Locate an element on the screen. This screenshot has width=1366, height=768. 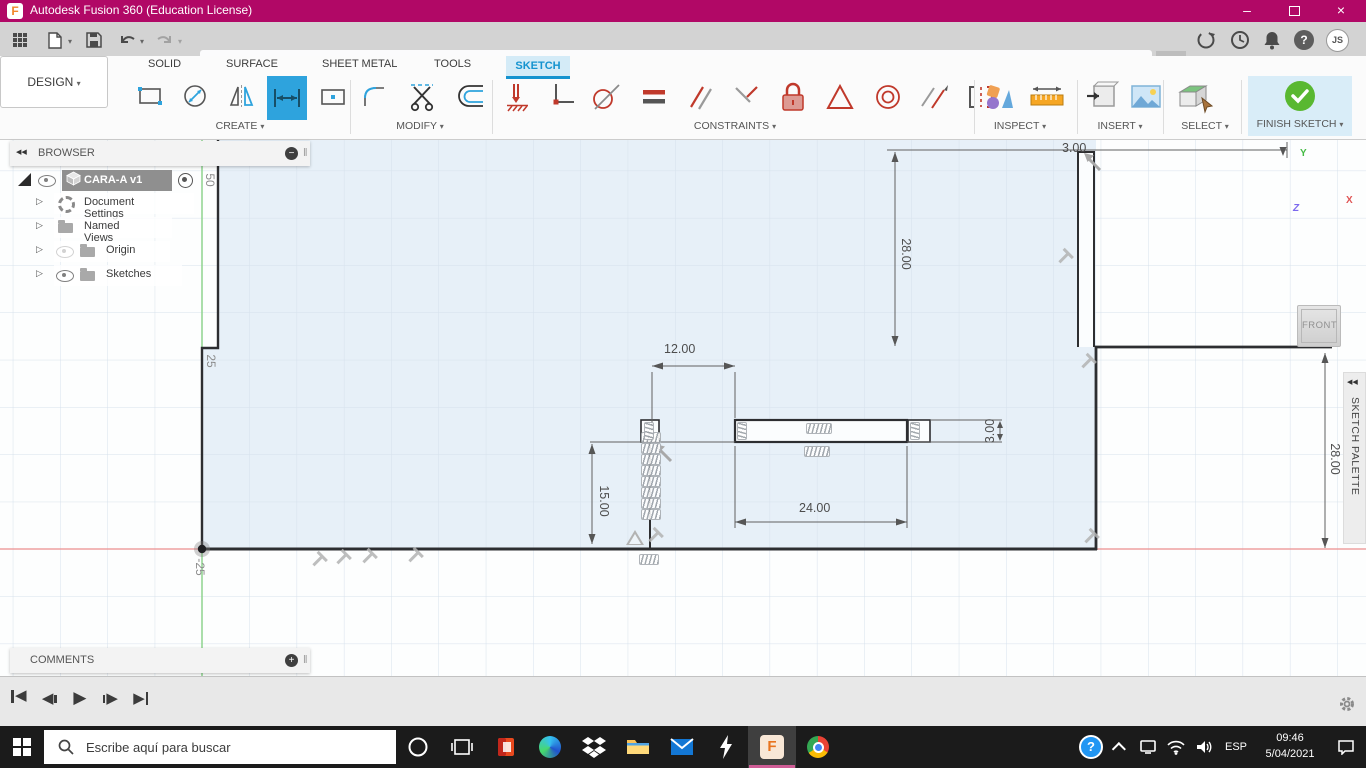
browser-minus-badge: − is located at coordinates (291, 153).